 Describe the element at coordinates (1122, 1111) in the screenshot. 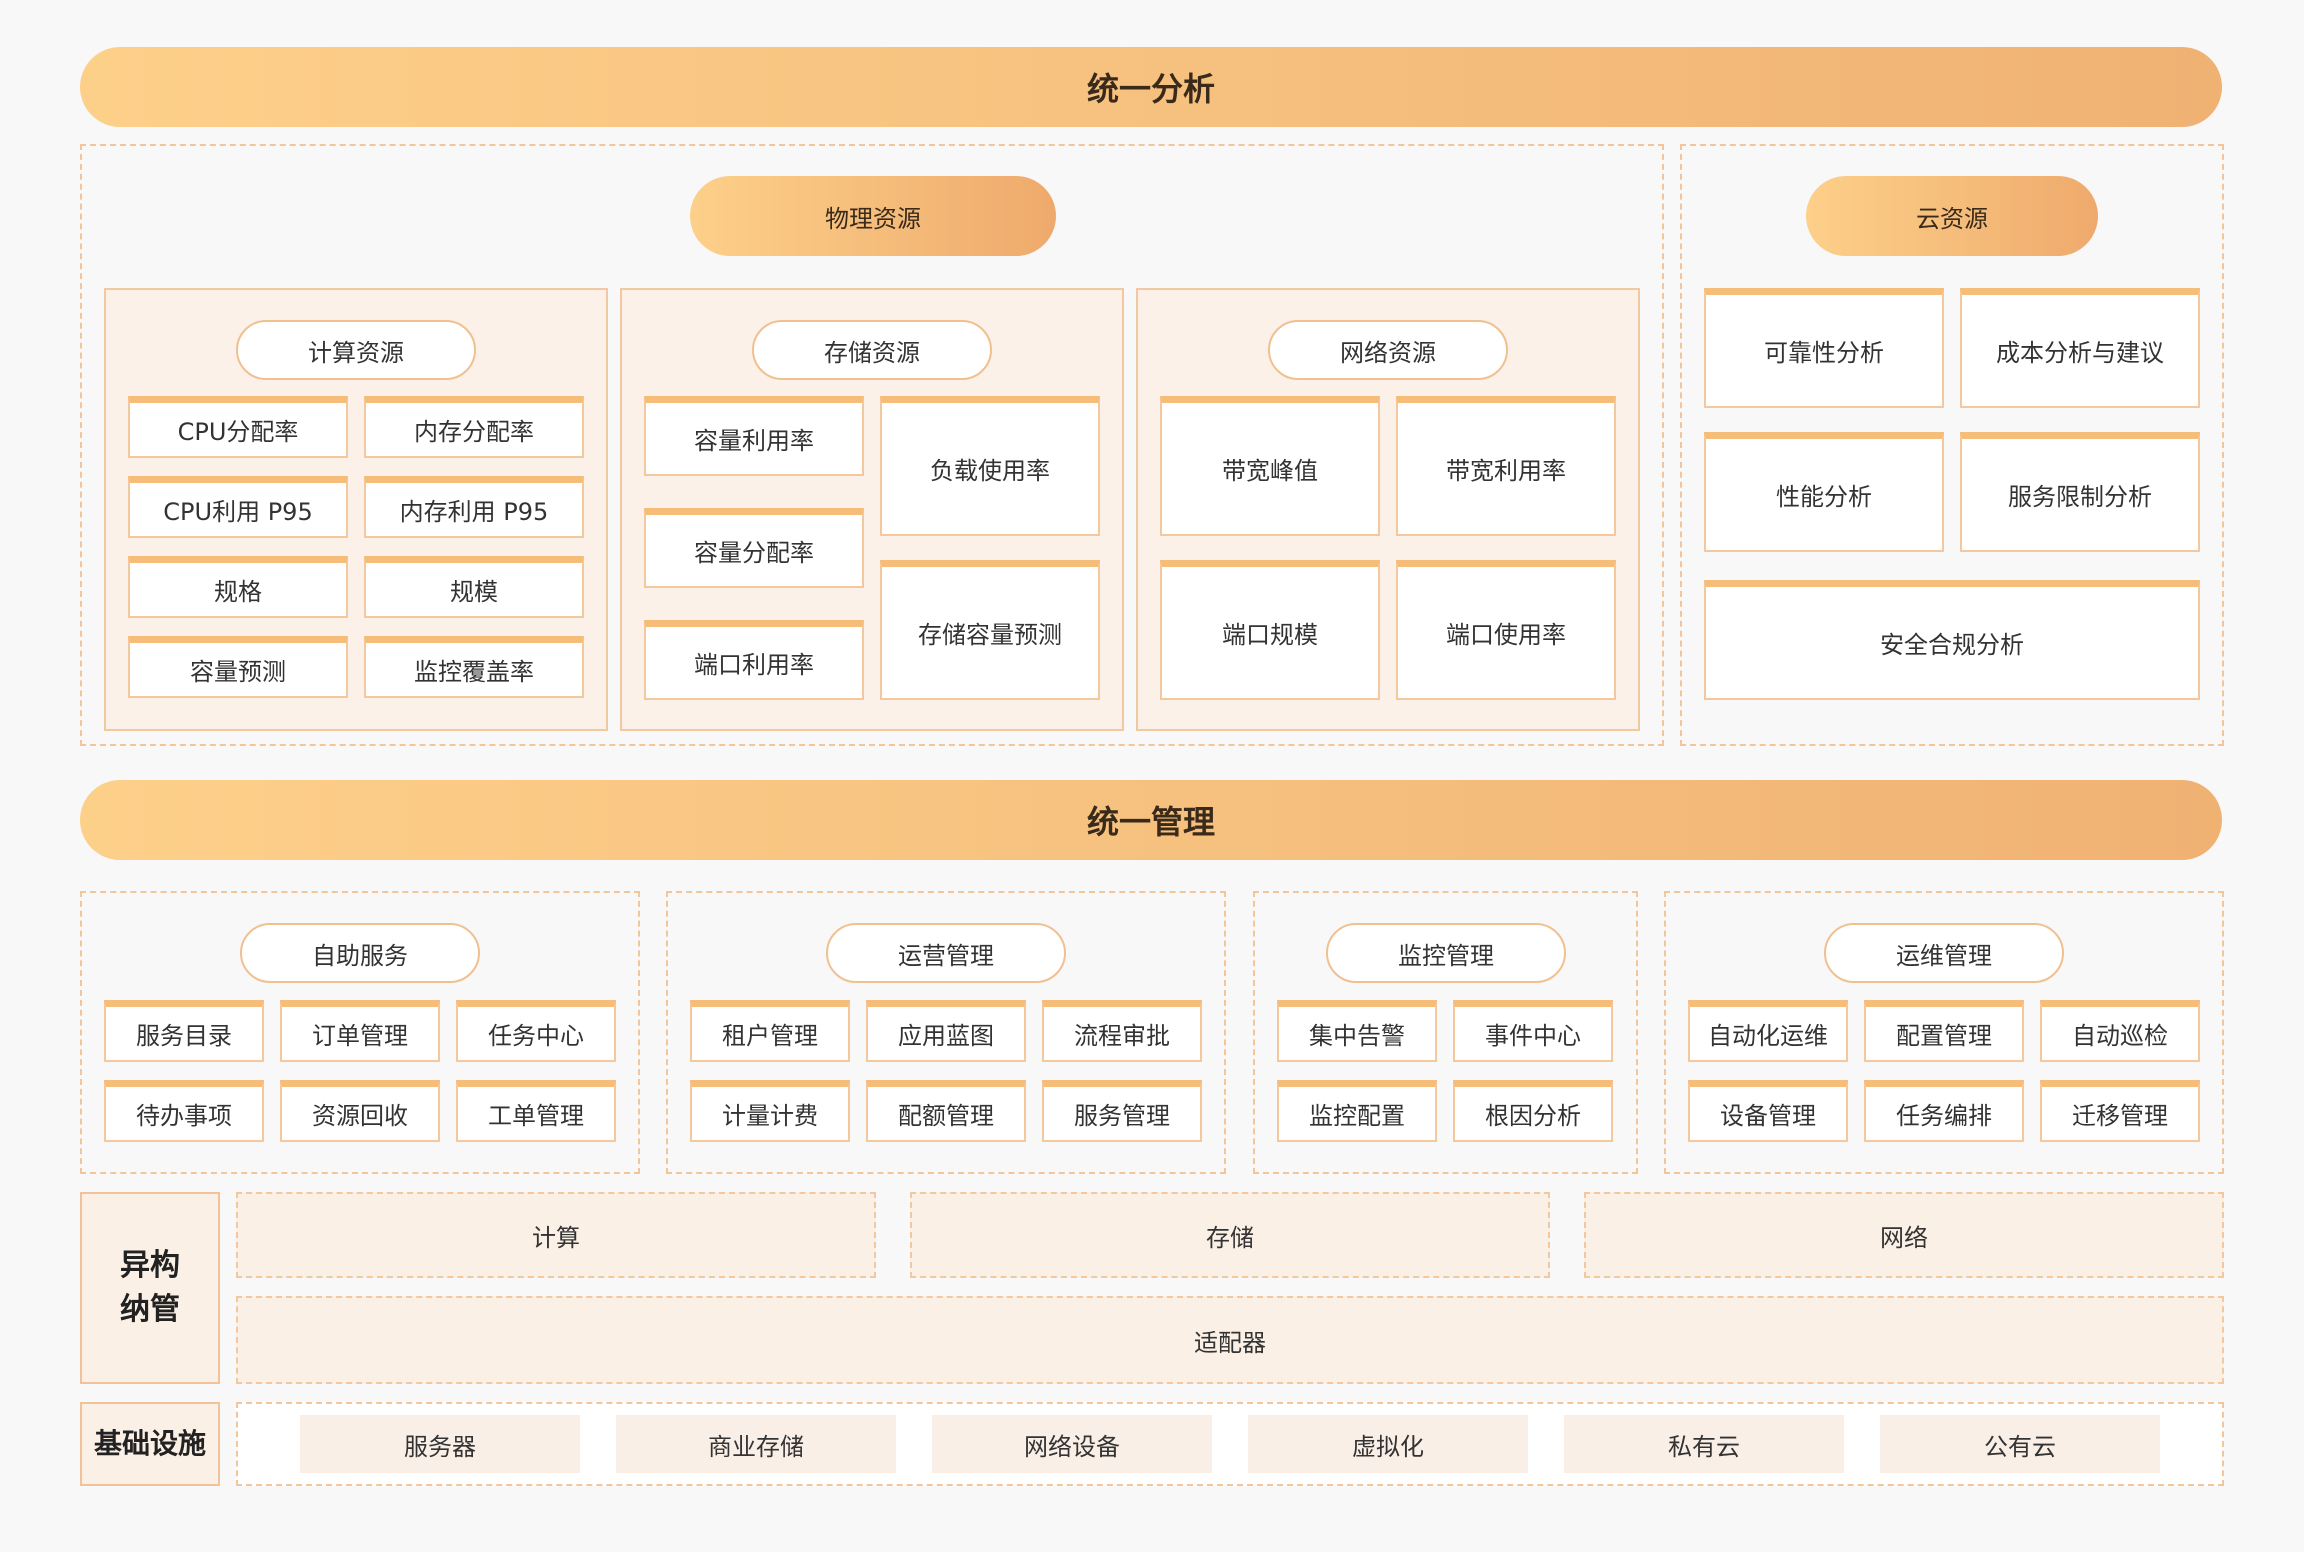

I see `management-item: 服务管理` at that location.